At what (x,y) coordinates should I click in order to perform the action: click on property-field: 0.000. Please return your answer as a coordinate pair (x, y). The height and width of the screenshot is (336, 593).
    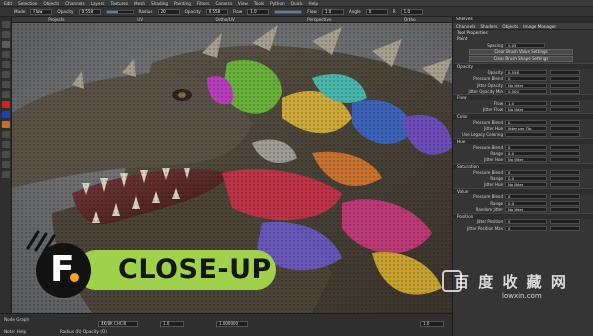
    Looking at the image, I should click on (526, 91).